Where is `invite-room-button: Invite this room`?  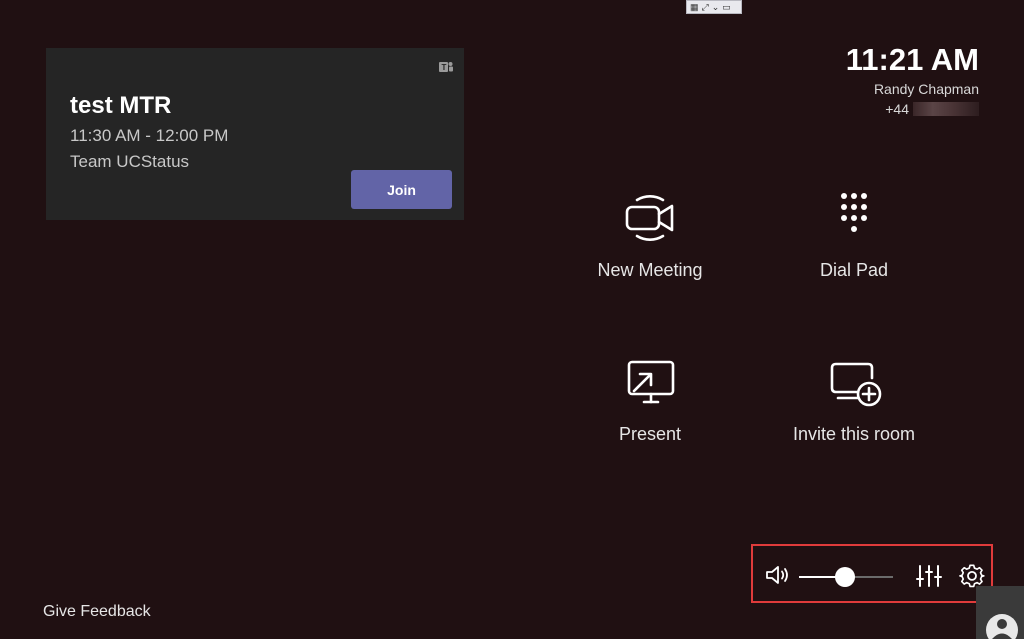
invite-room-button: Invite this room is located at coordinates (854, 398).